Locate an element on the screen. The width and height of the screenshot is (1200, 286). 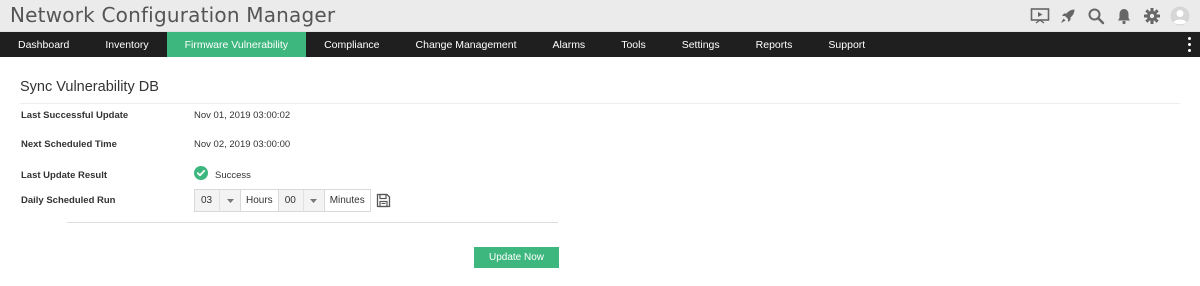
result-label: Last Update Result is located at coordinates (64, 175).